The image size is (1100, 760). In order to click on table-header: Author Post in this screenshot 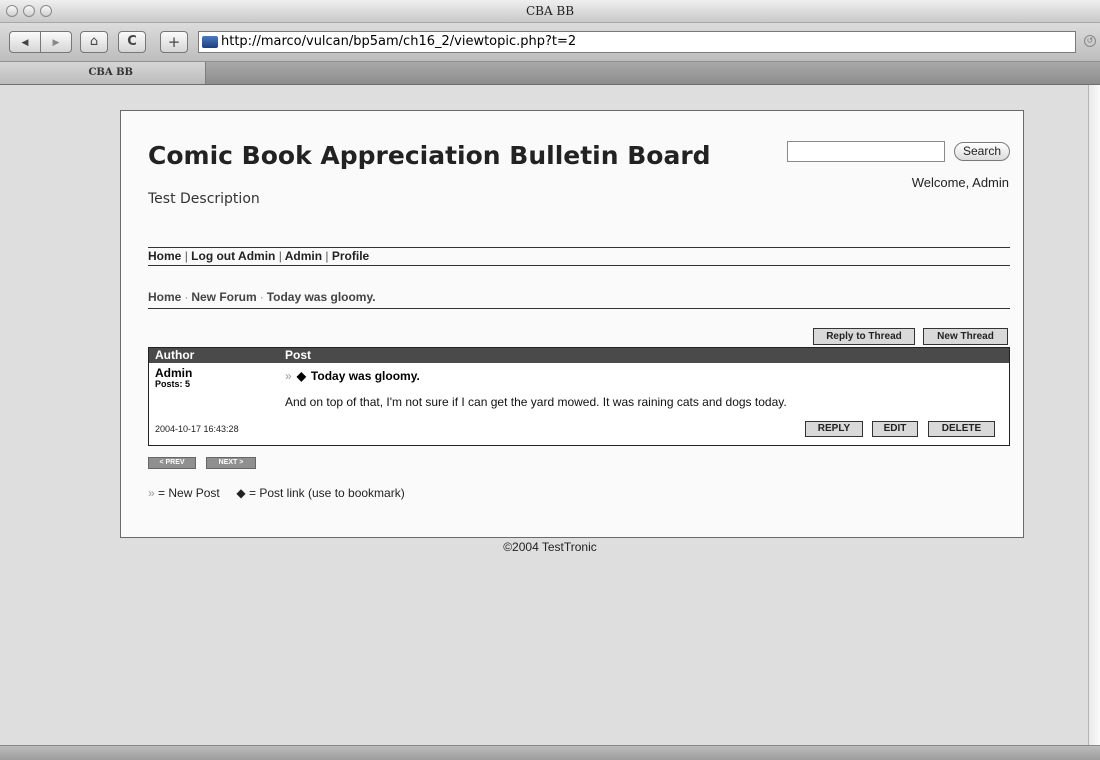, I will do `click(579, 355)`.